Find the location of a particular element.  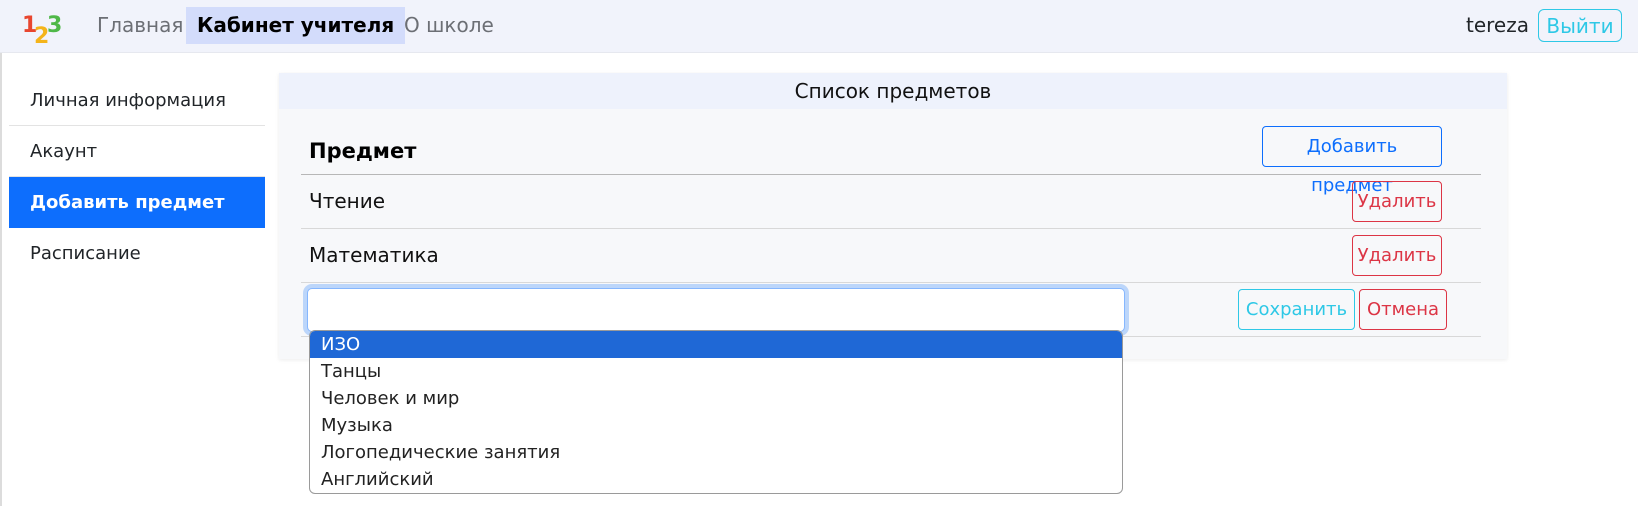

username-label: tereza is located at coordinates (1497, 25).